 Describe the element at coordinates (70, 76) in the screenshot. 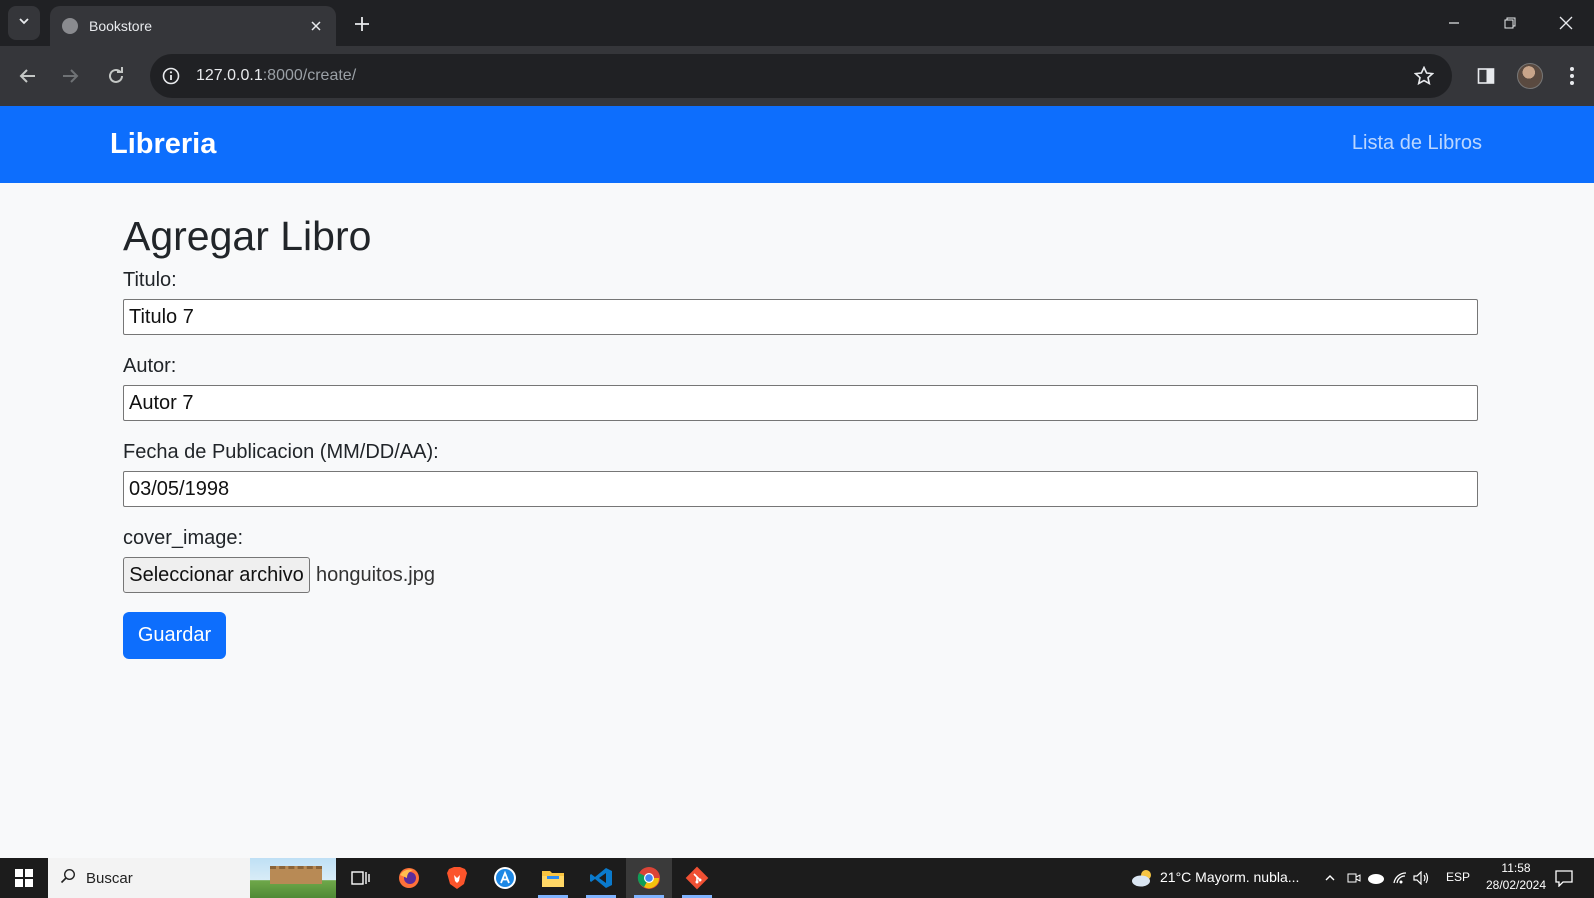

I see `forward-arrow-icon` at that location.